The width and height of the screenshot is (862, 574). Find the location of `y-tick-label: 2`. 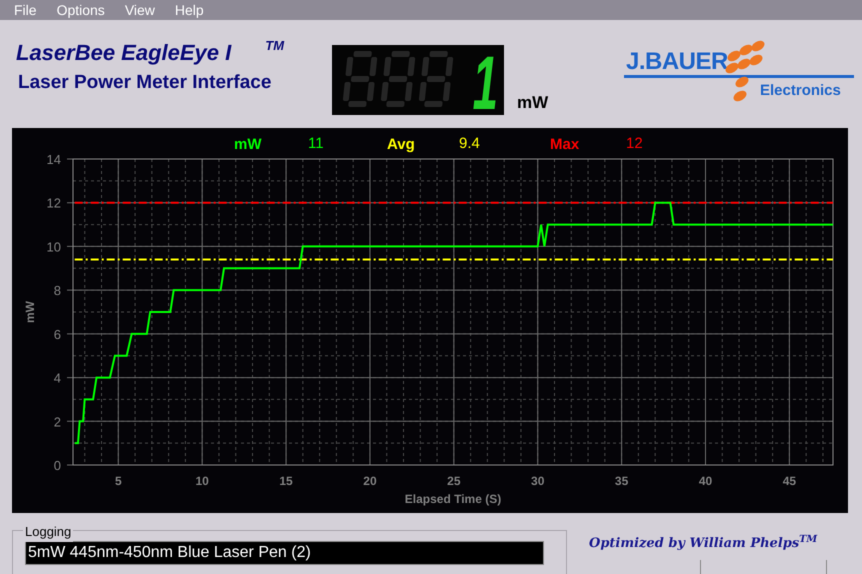

y-tick-label: 2 is located at coordinates (57, 422).